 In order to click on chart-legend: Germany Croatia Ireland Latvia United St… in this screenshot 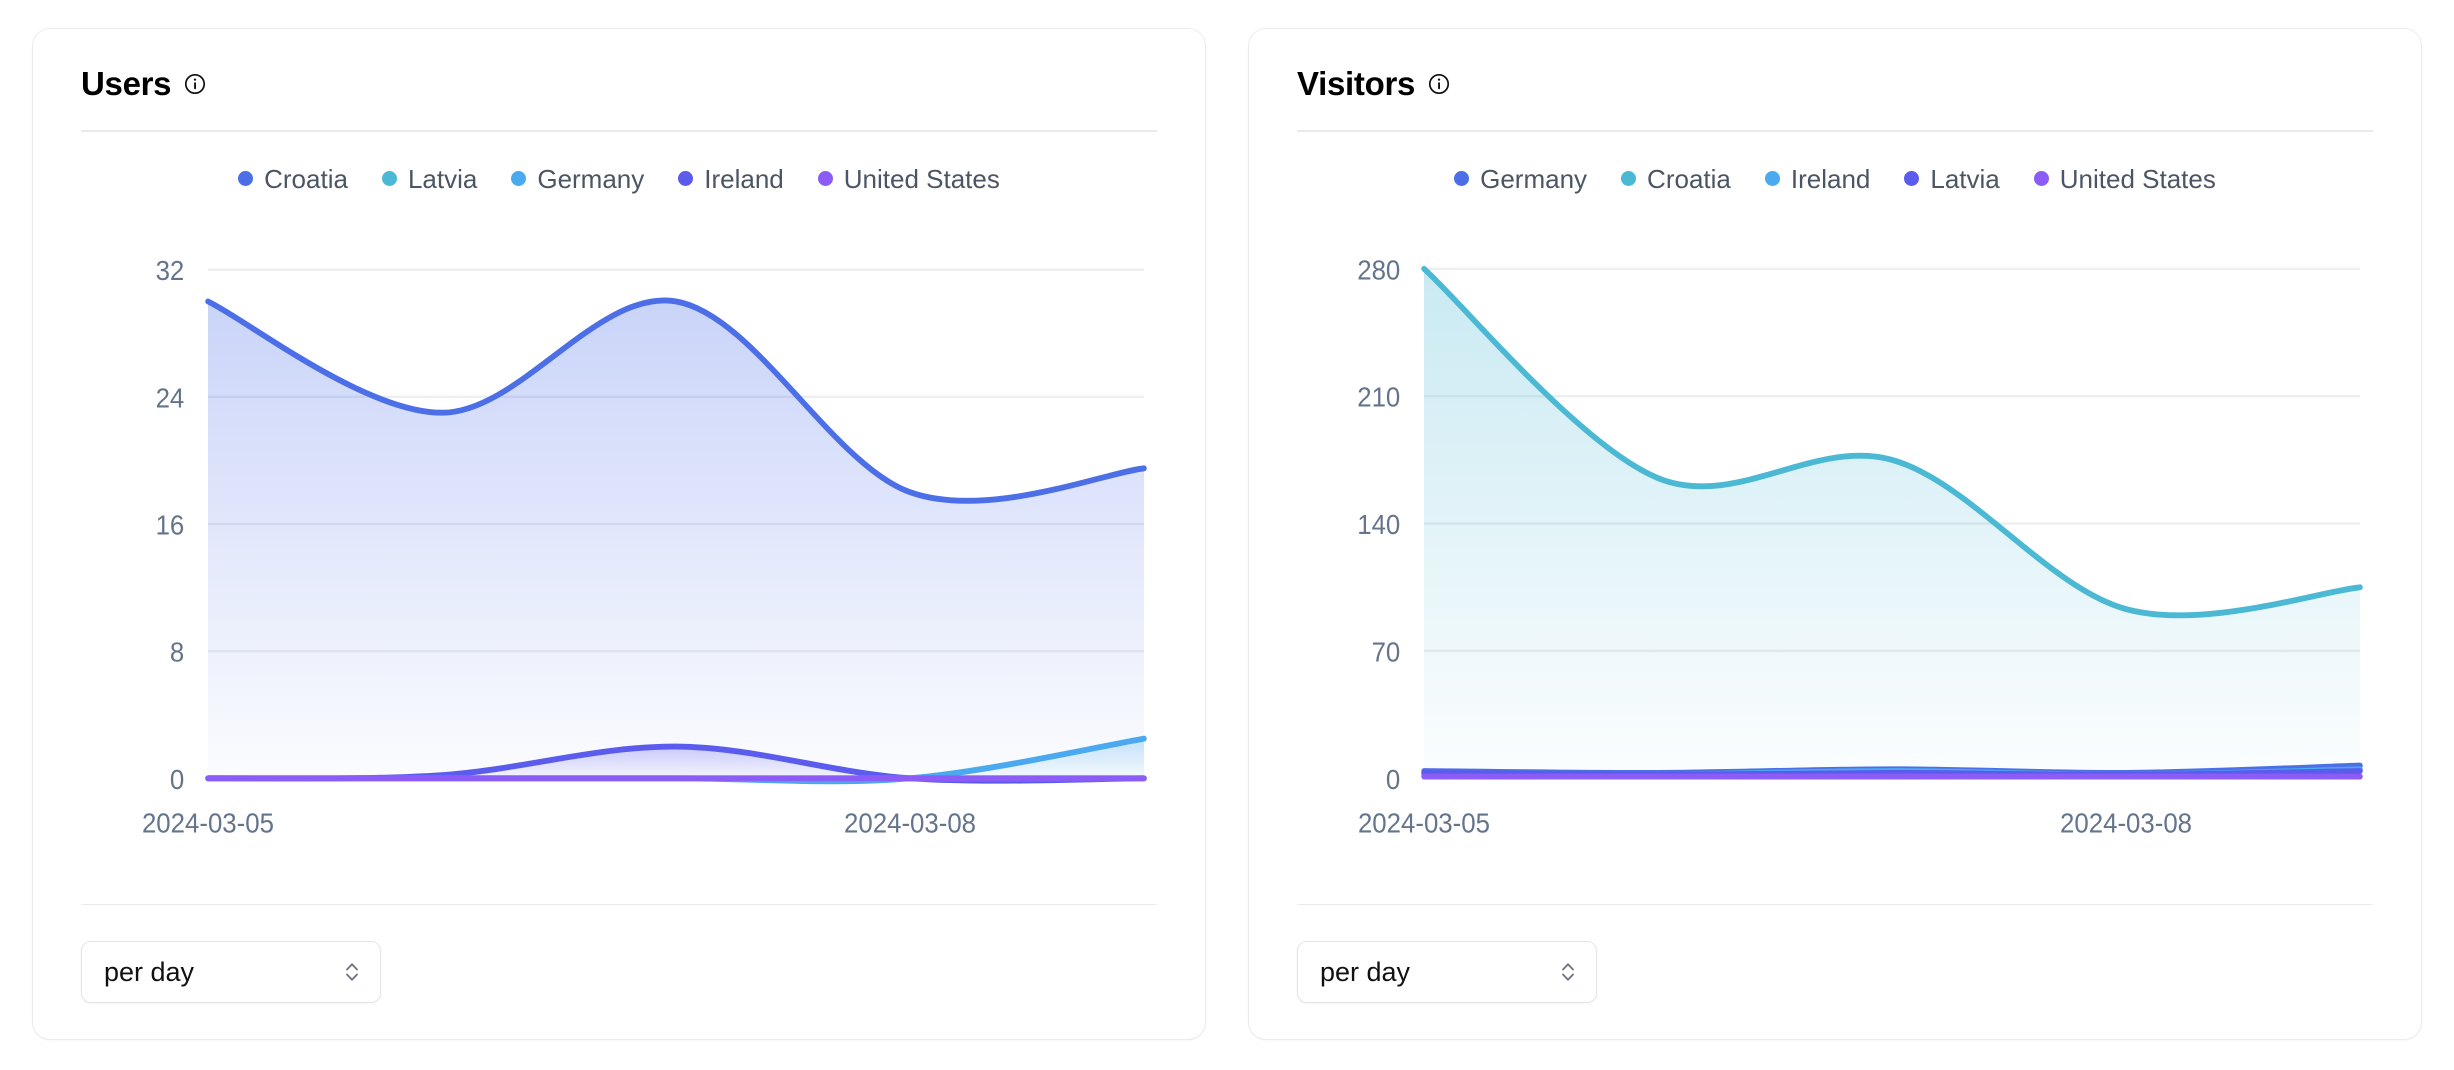, I will do `click(1835, 189)`.